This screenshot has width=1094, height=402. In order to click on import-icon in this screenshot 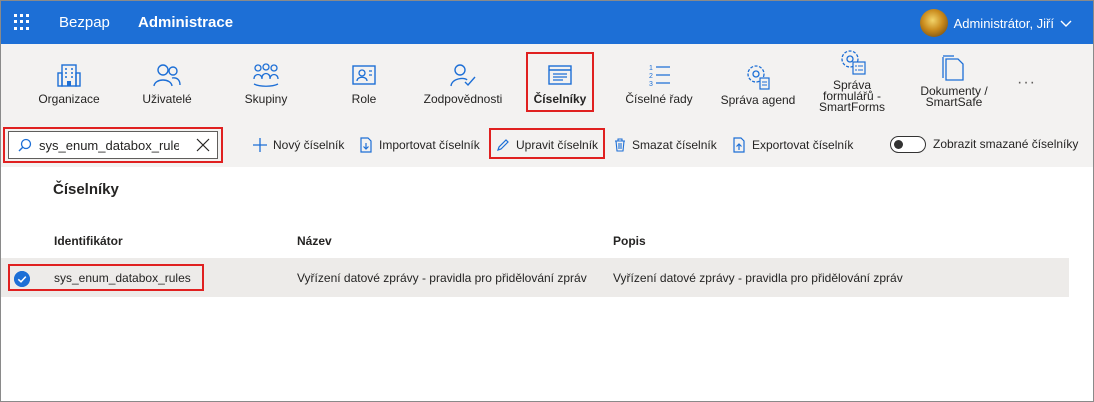, I will do `click(366, 145)`.